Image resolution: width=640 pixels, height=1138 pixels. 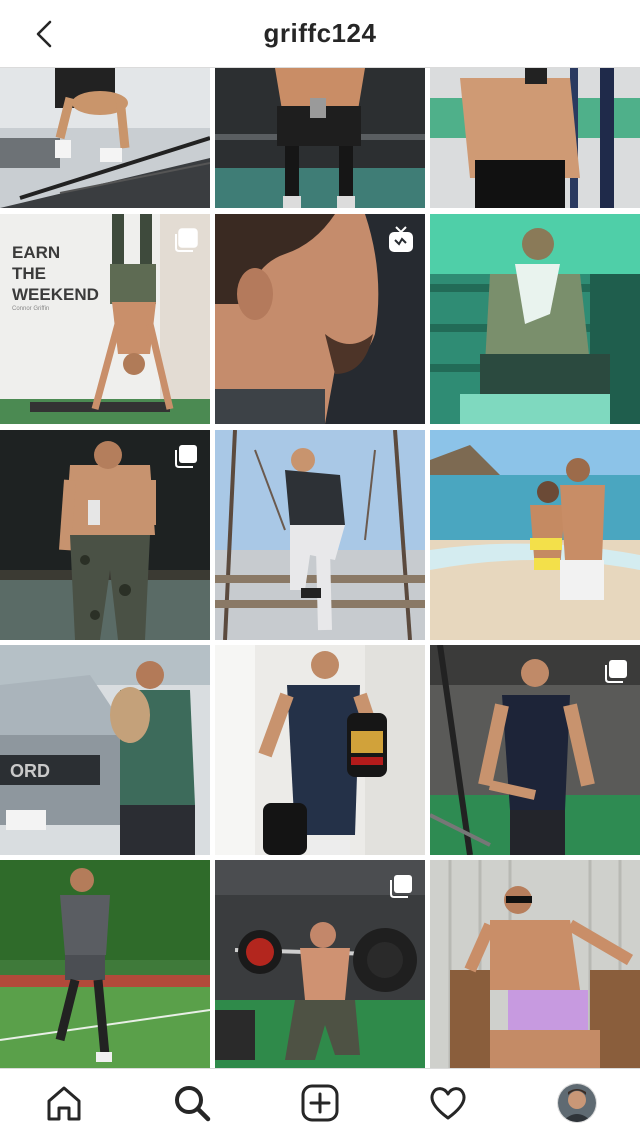 I want to click on tab-search, so click(x=192, y=1103).